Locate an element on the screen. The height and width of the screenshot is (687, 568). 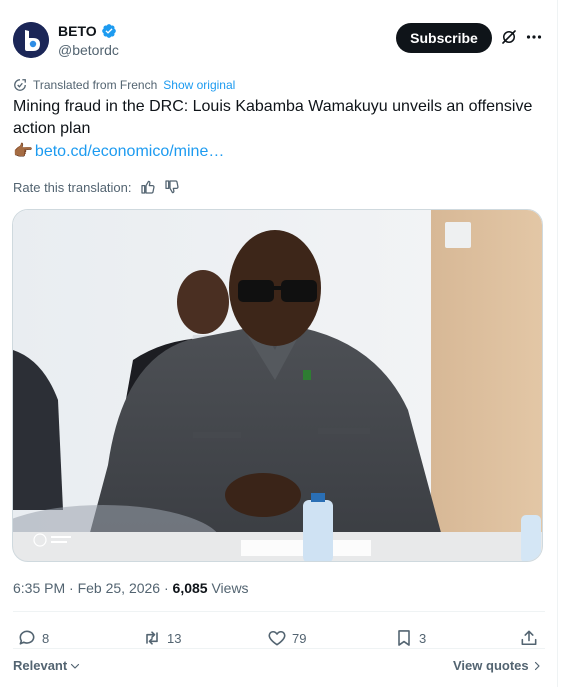
bookmark-button: 3 is located at coordinates (410, 638).